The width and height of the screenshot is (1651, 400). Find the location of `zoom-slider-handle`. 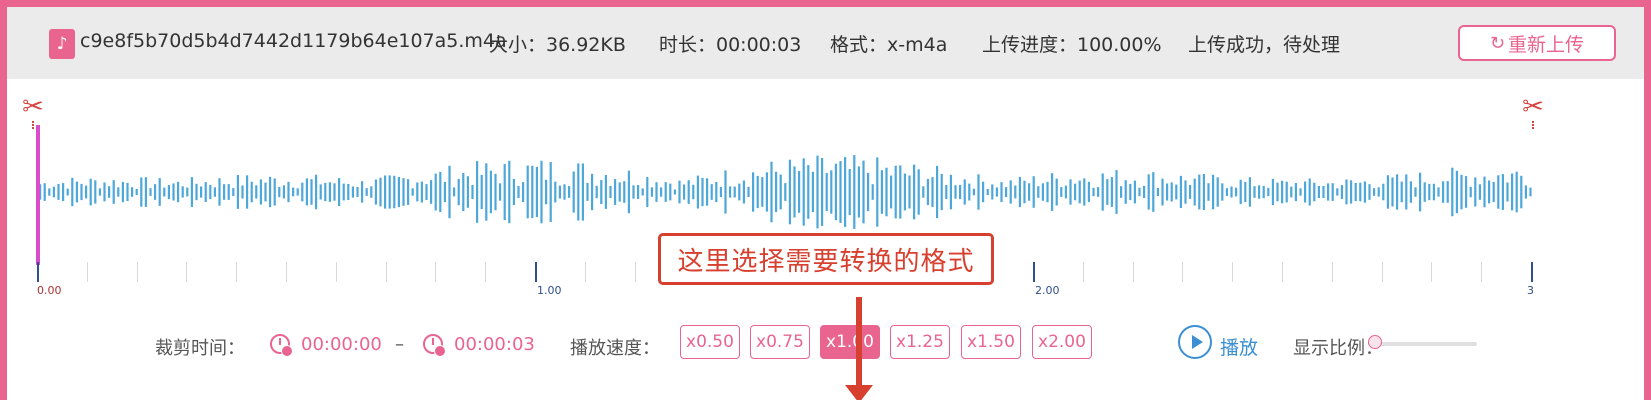

zoom-slider-handle is located at coordinates (1375, 342).